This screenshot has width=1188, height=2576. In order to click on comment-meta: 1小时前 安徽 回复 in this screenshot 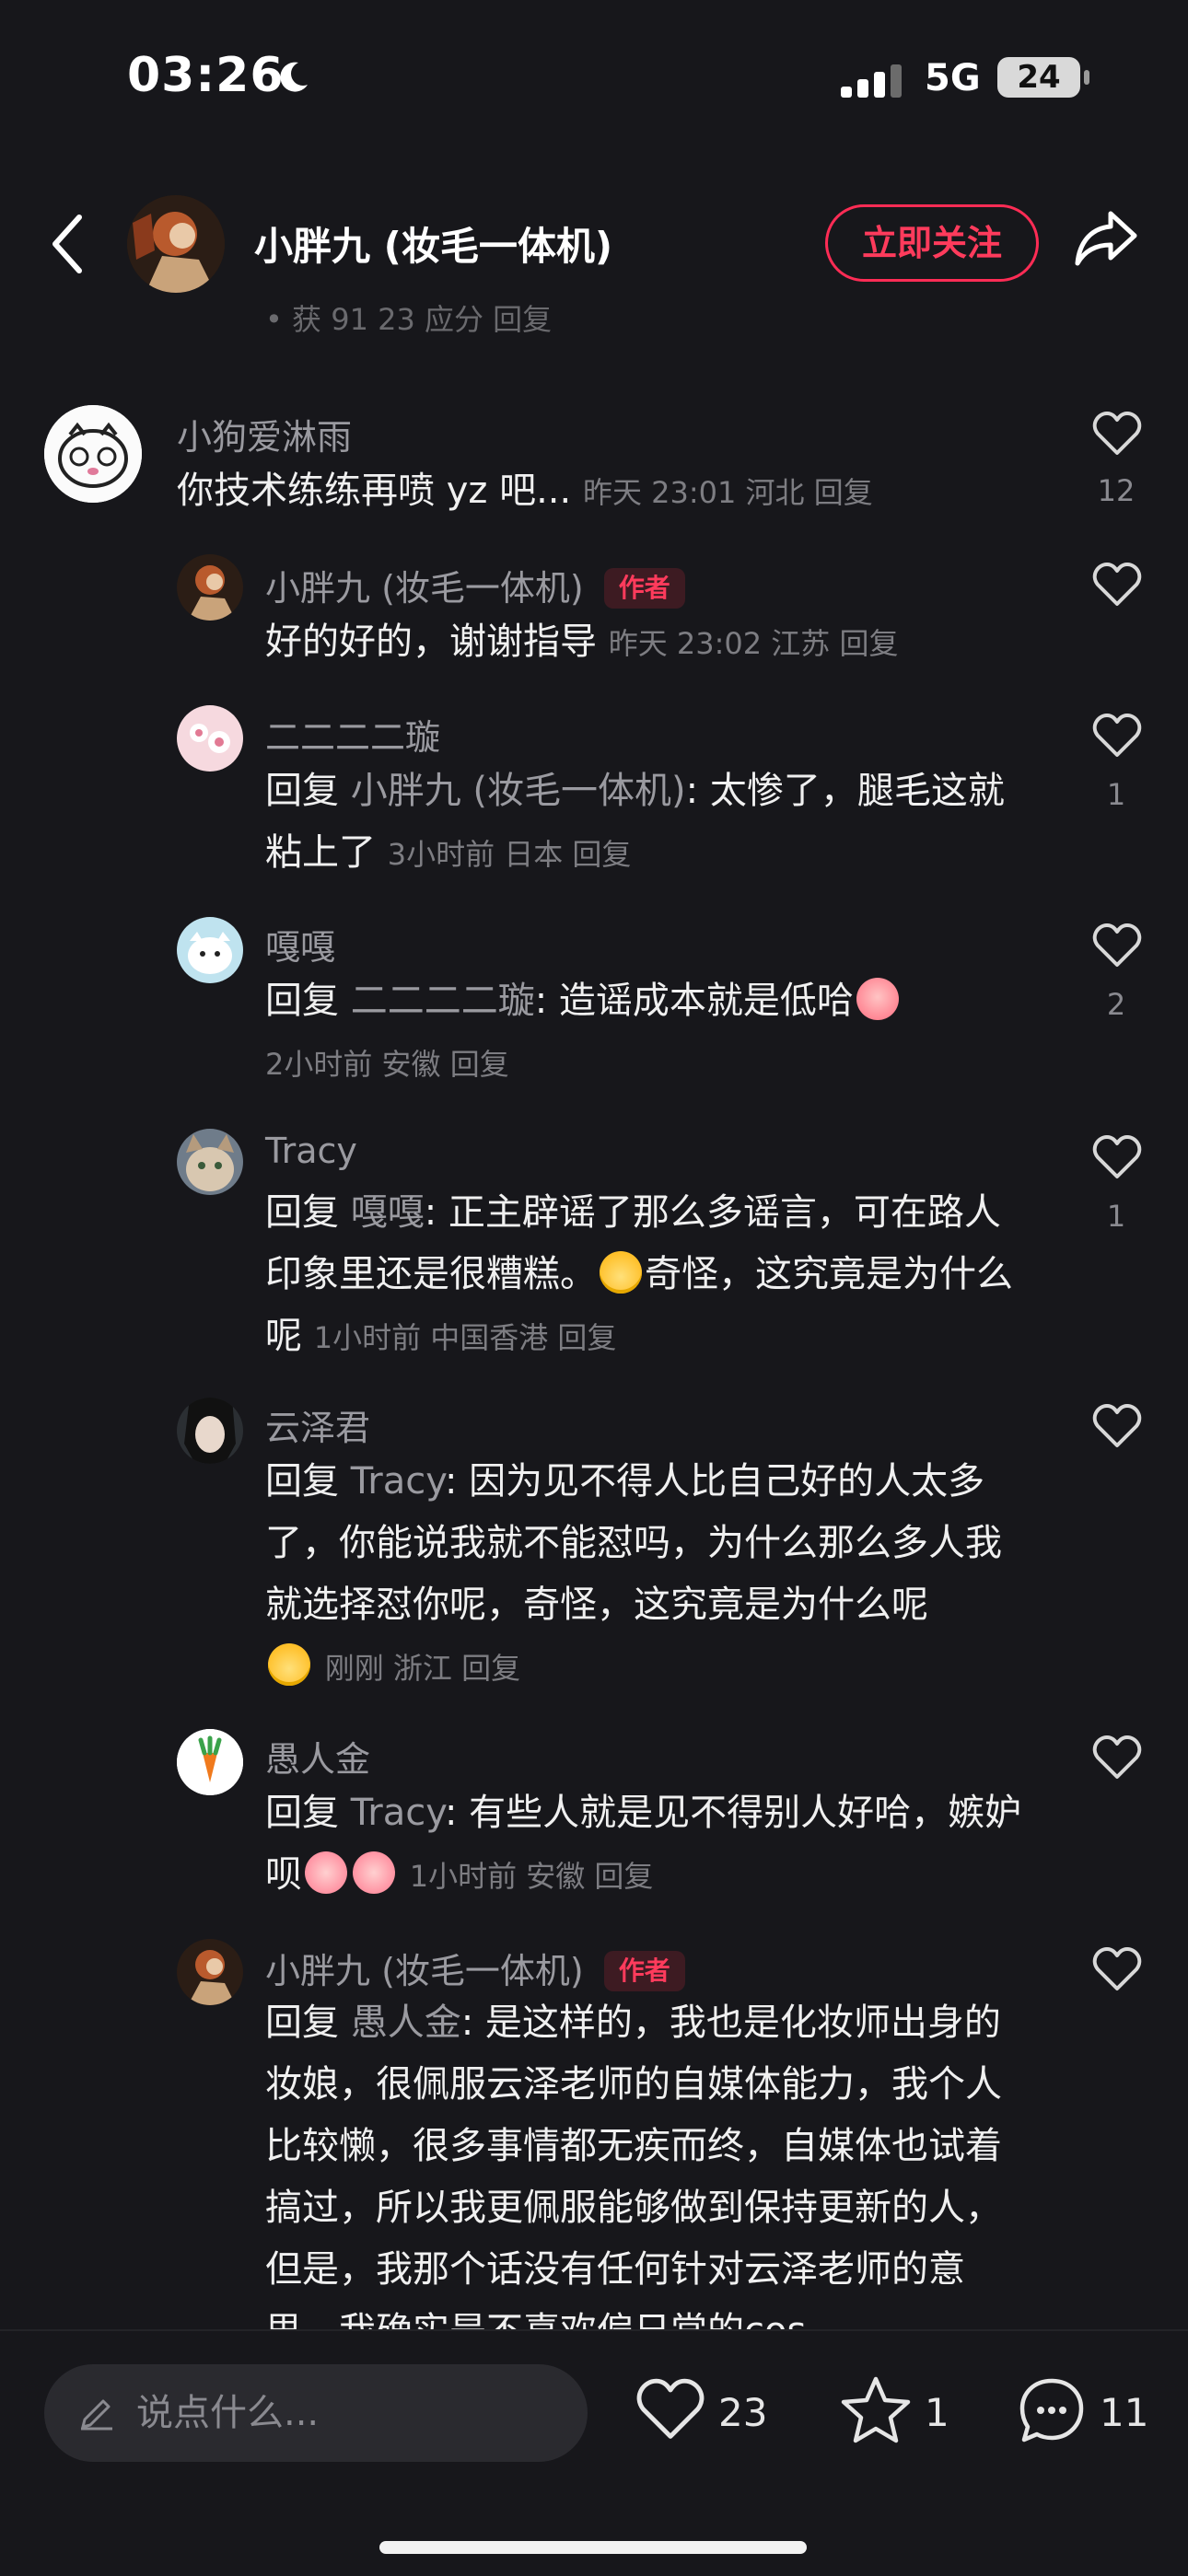, I will do `click(532, 1876)`.